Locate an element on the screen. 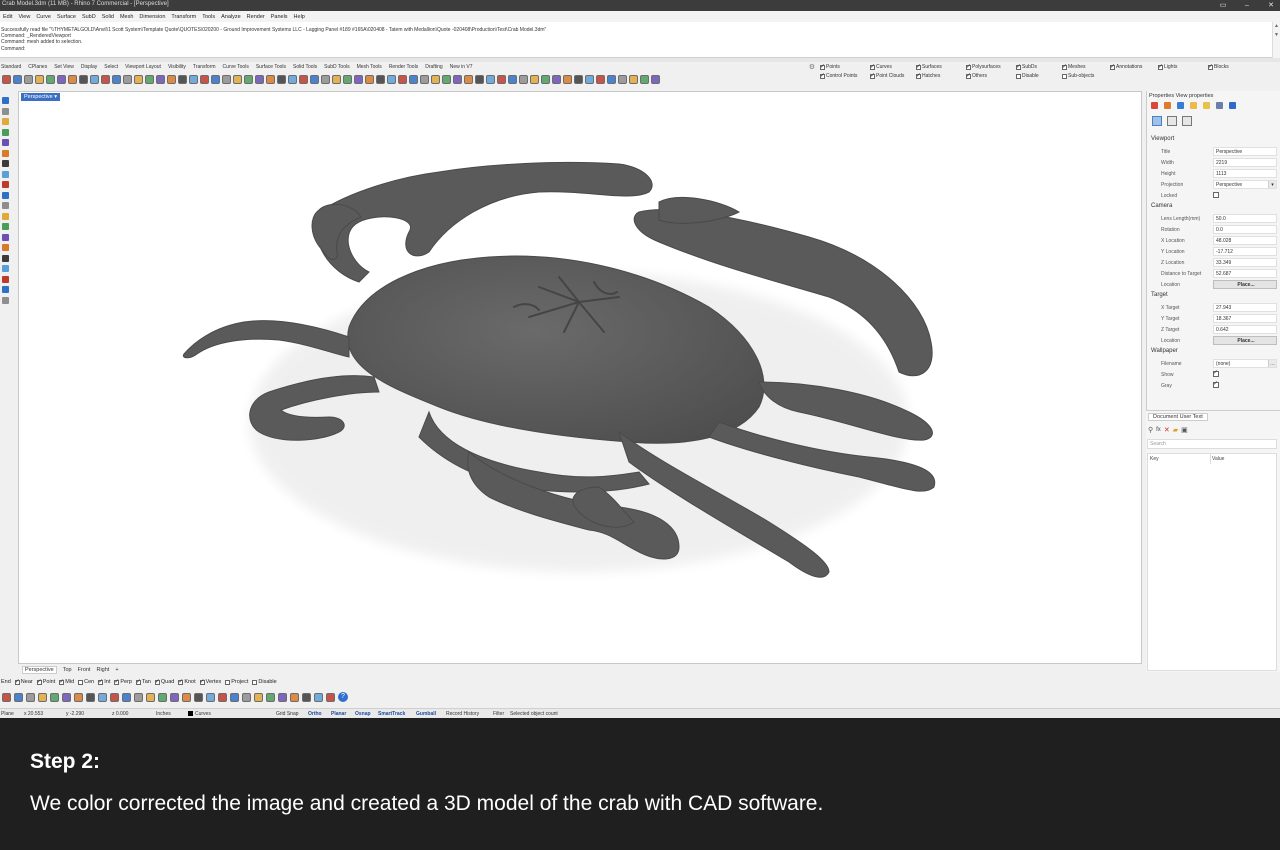 This screenshot has height=850, width=1280. ortho-toggle: Ortho is located at coordinates (315, 714).